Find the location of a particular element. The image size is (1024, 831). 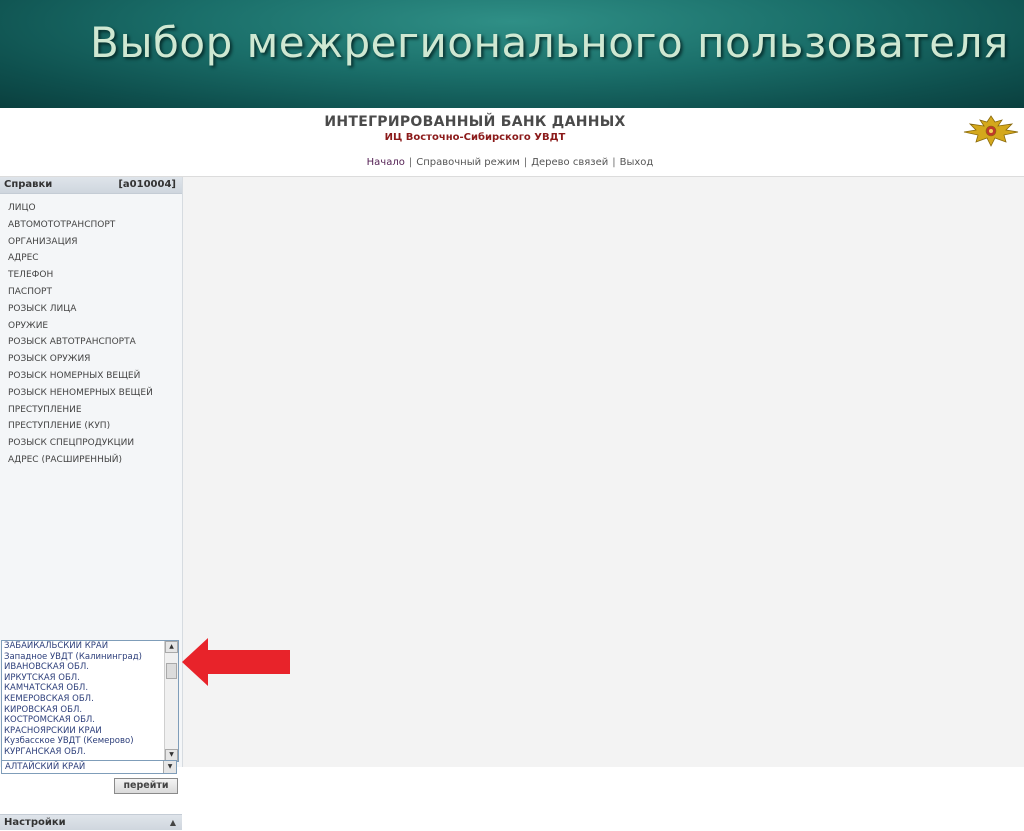

menu-item-crime-kup: ПРЕСТУПЛЕНИЕ (КУП) is located at coordinates (91, 426).